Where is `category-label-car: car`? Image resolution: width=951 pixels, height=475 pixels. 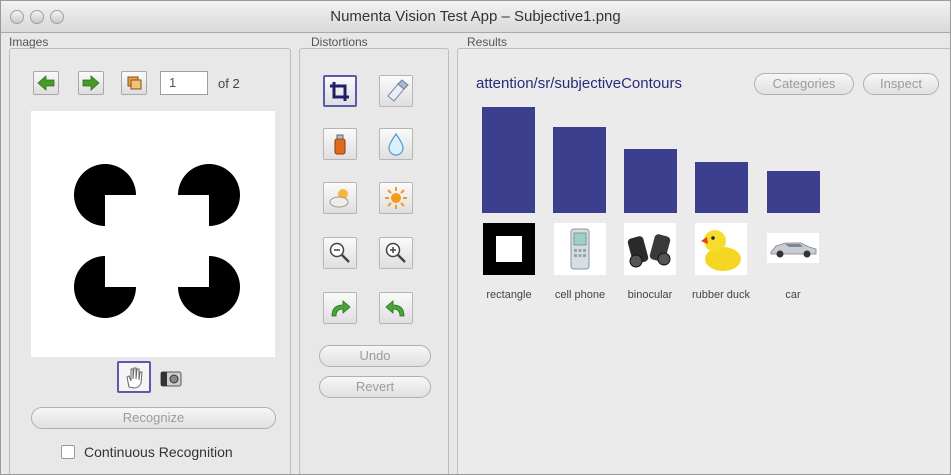
category-label-car: car is located at coordinates (793, 295).